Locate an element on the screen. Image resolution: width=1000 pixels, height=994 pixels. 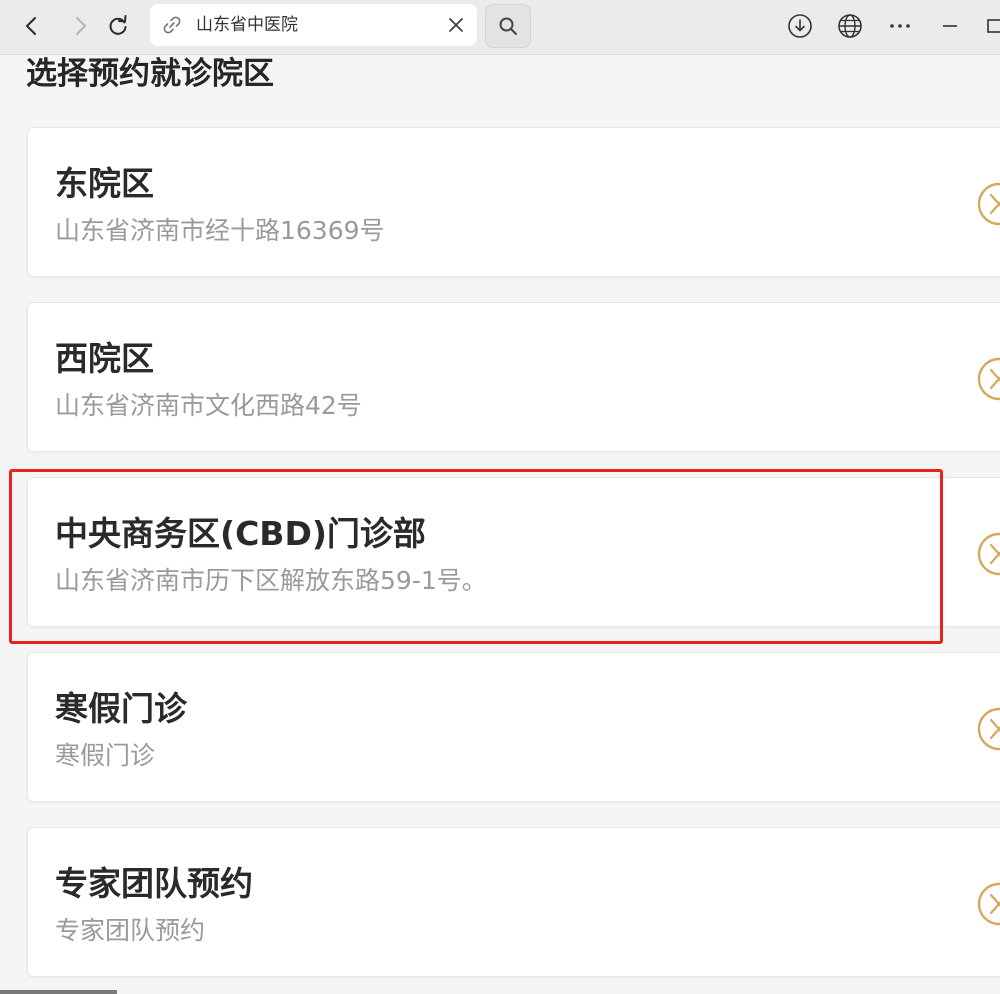
campus-name: 东院区 is located at coordinates (104, 183).